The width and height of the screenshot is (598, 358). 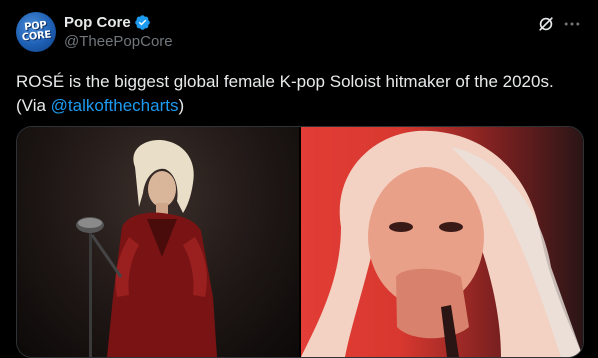 I want to click on verified-badge-icon, so click(x=142, y=22).